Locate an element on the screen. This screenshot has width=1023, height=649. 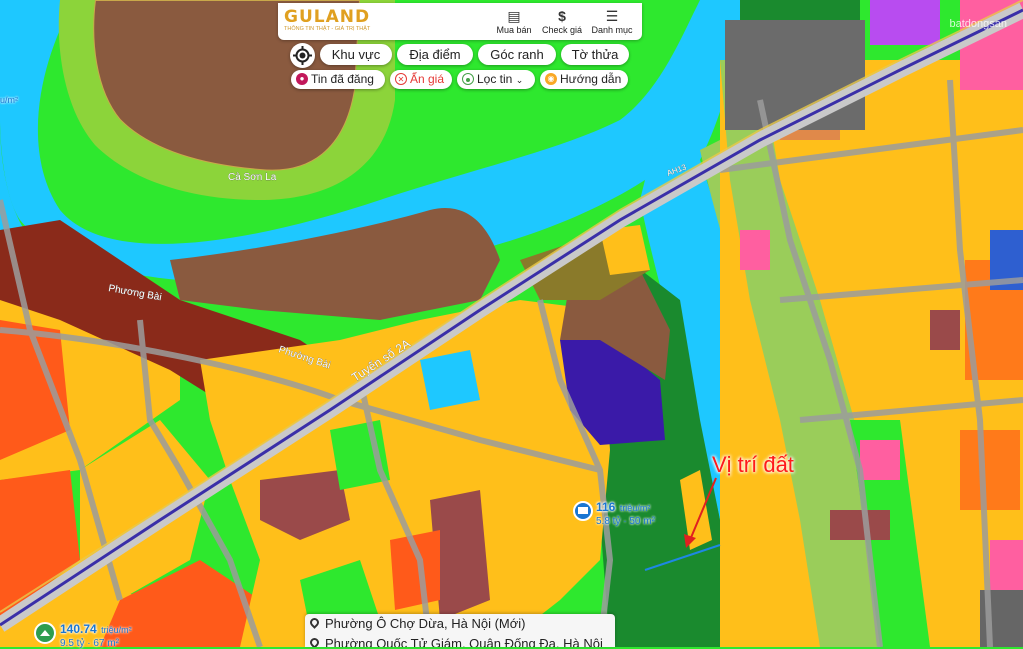
chip-dia-diem: Địa điểm is located at coordinates (435, 54).